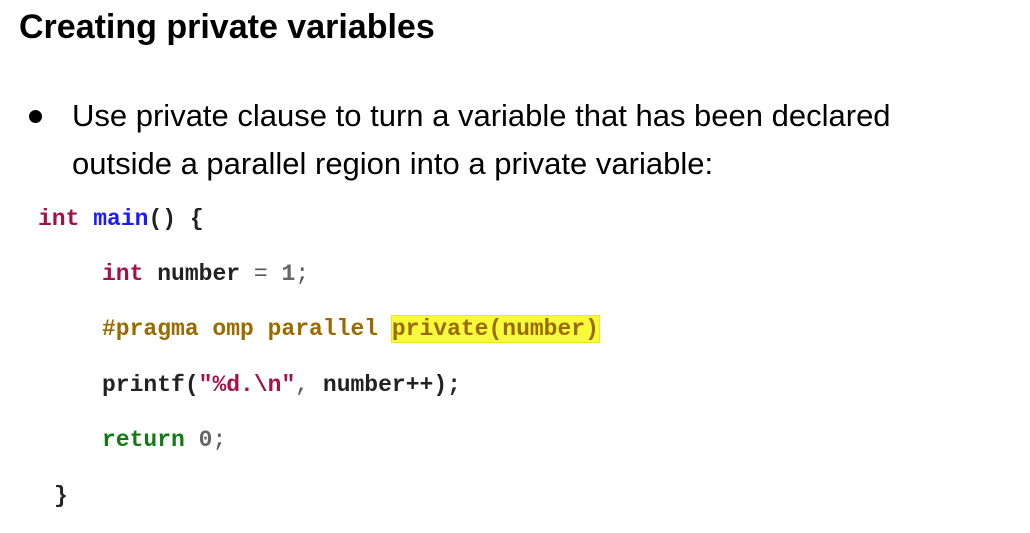 This screenshot has width=1030, height=533. Describe the element at coordinates (378, 385) in the screenshot. I see `code-argument: number++` at that location.